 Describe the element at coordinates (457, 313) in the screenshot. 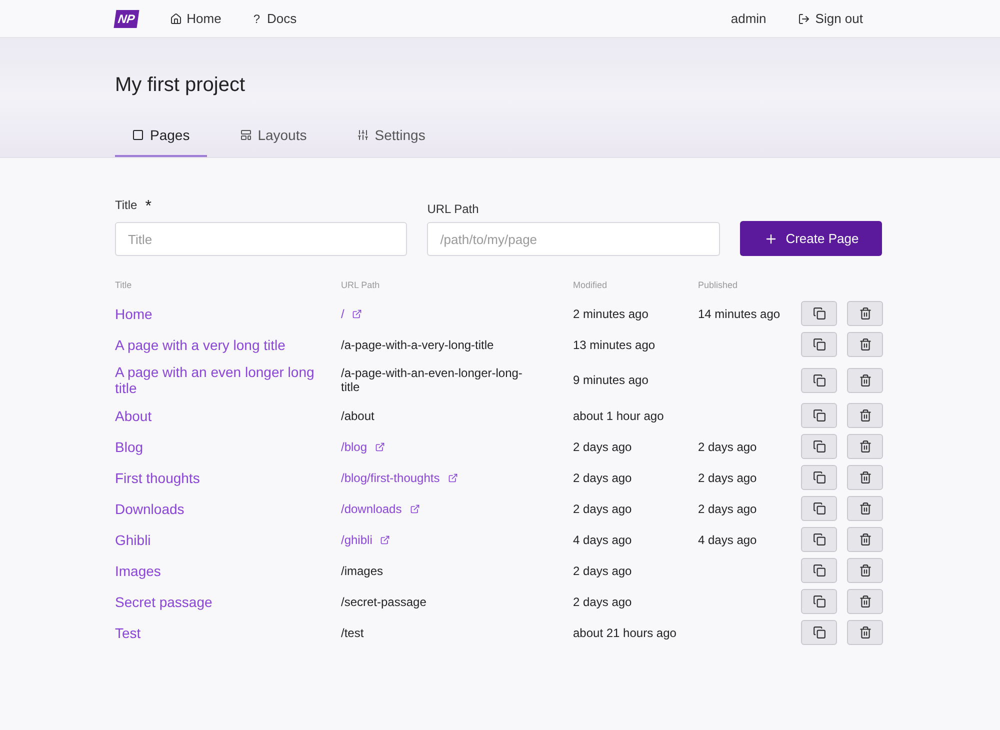

I see `url-link: /` at that location.